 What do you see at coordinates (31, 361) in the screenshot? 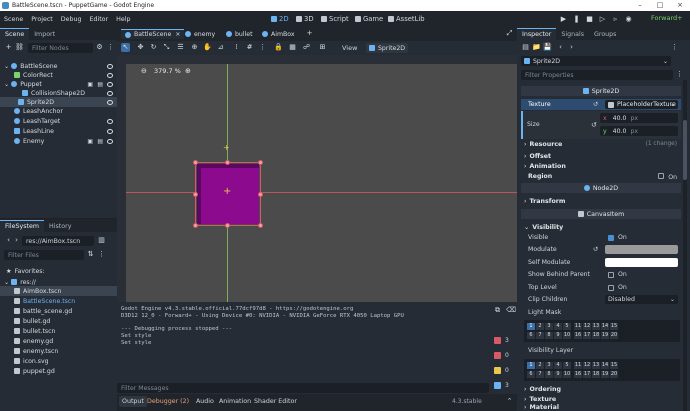
I see `file-item: icon.svg` at bounding box center [31, 361].